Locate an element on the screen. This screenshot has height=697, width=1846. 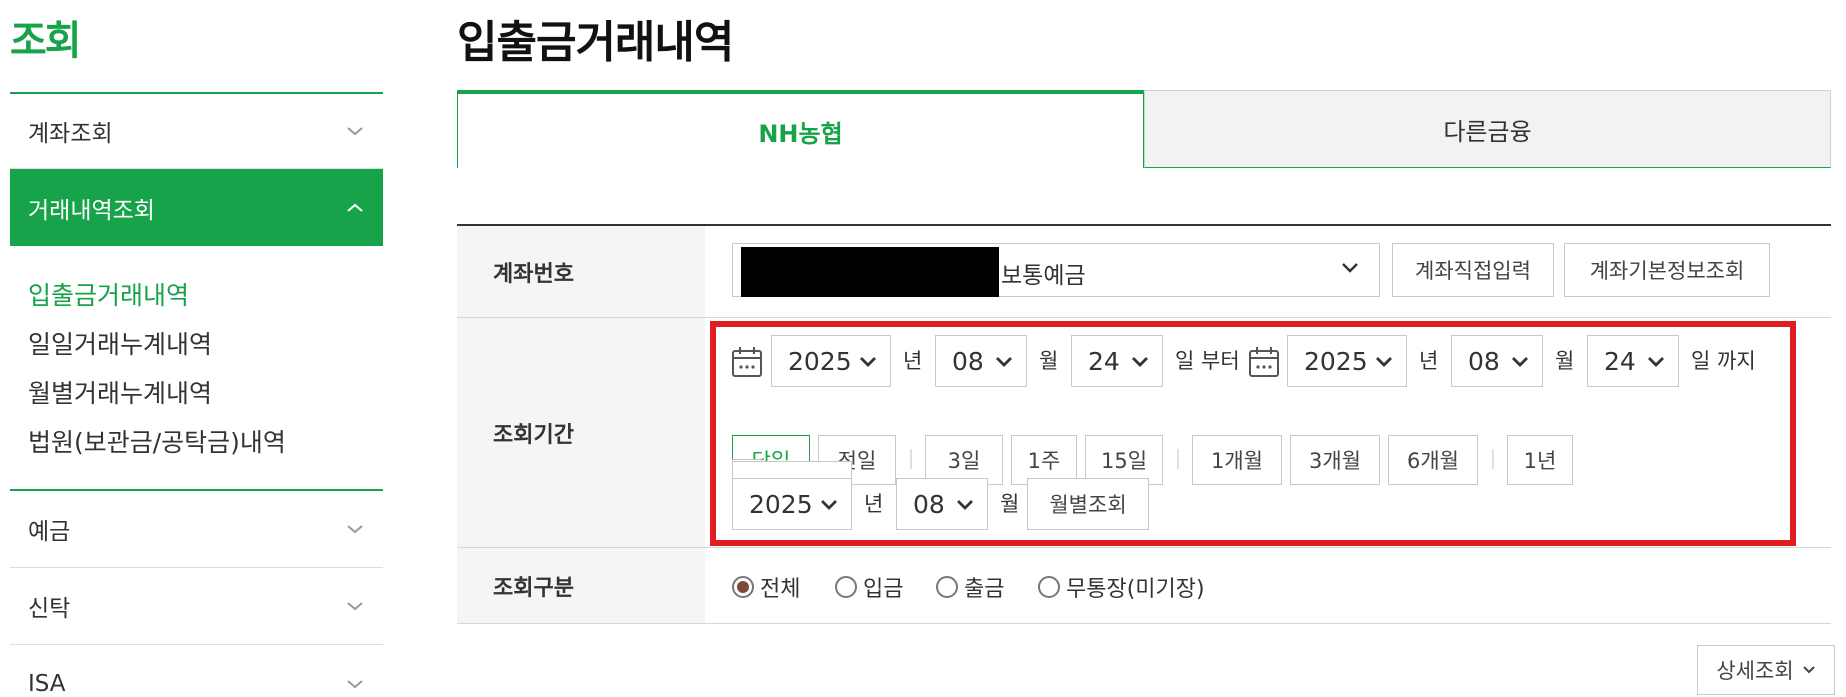
sidebar-item-label: 신탁 is located at coordinates (49, 609).